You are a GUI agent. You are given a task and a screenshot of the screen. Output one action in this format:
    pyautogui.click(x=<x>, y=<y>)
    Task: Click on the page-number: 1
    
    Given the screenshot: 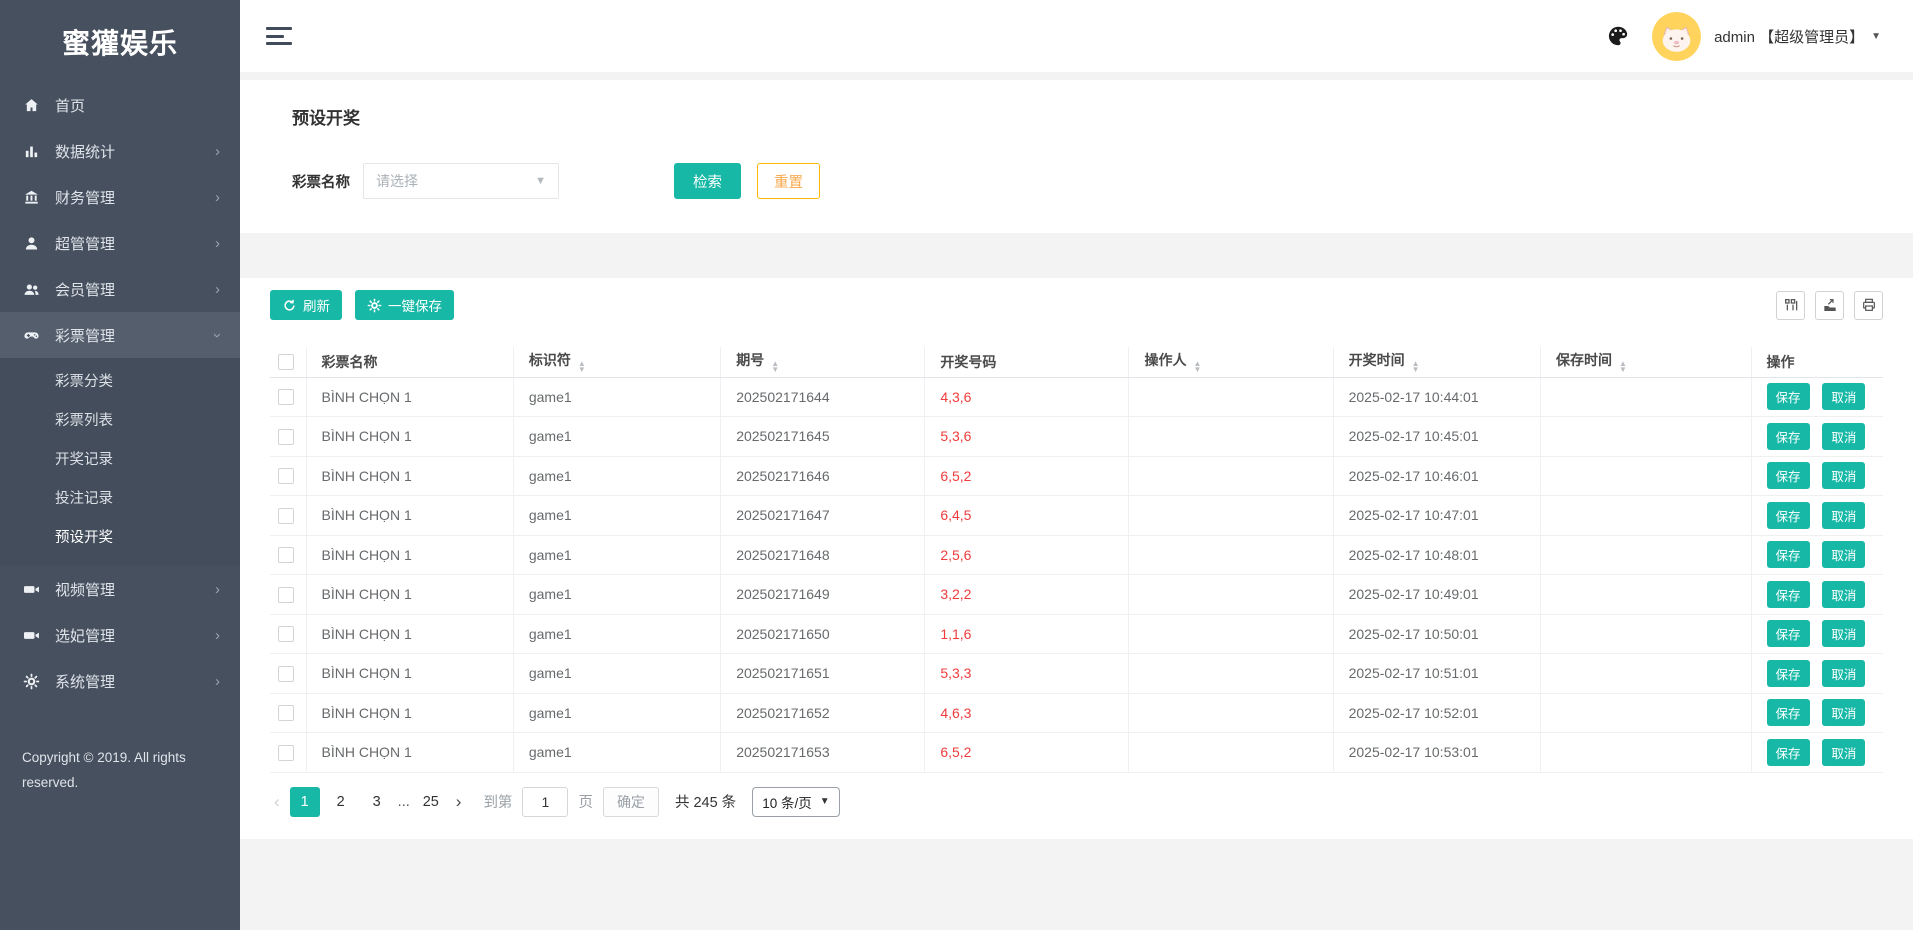 What is the action you would take?
    pyautogui.click(x=304, y=801)
    